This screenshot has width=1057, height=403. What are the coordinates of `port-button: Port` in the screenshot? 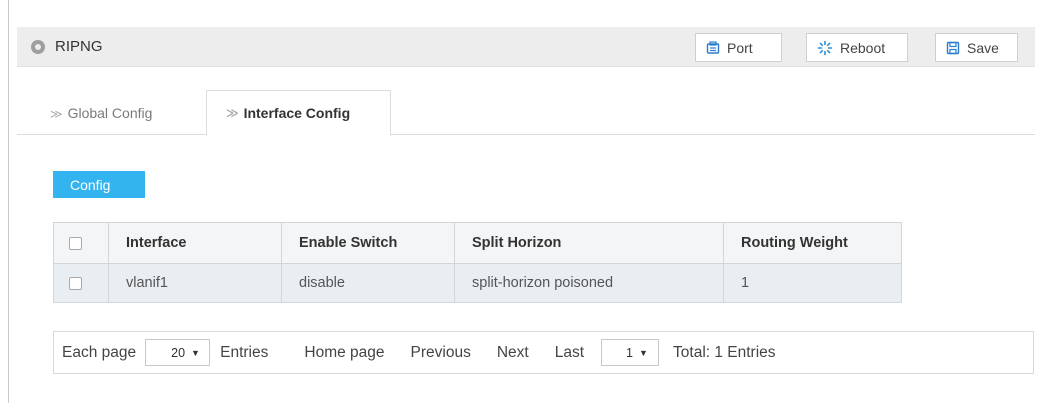 It's located at (738, 47).